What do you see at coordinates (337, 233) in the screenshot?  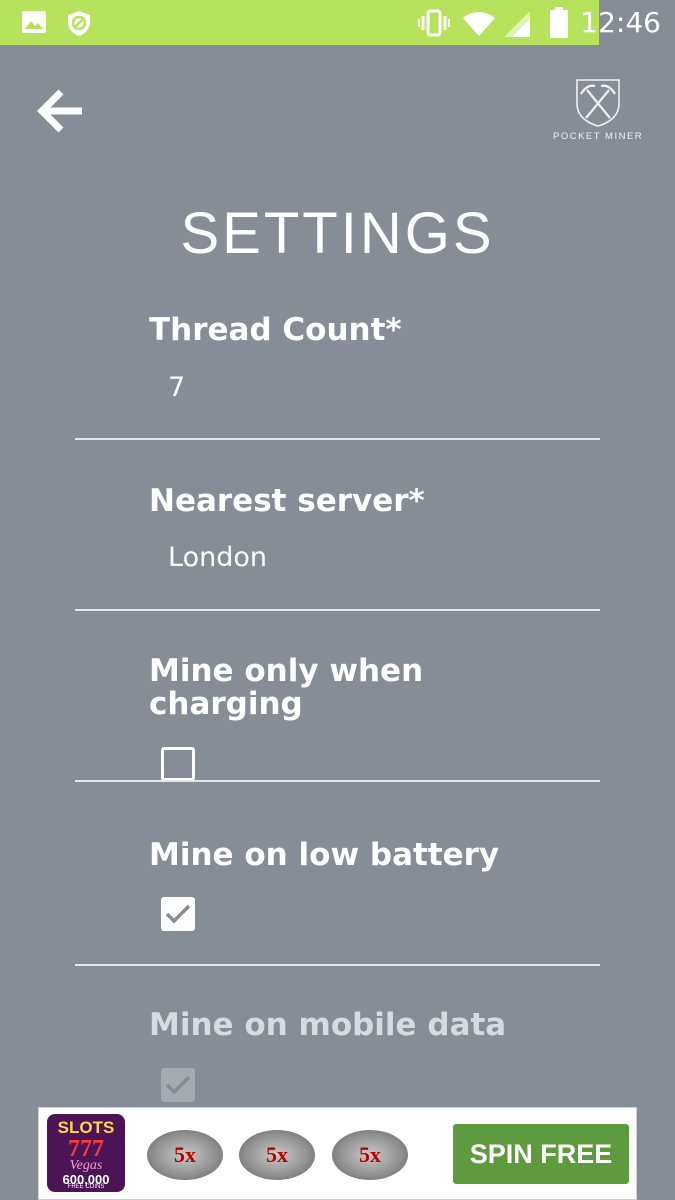 I see `page-title: SETTINGS` at bounding box center [337, 233].